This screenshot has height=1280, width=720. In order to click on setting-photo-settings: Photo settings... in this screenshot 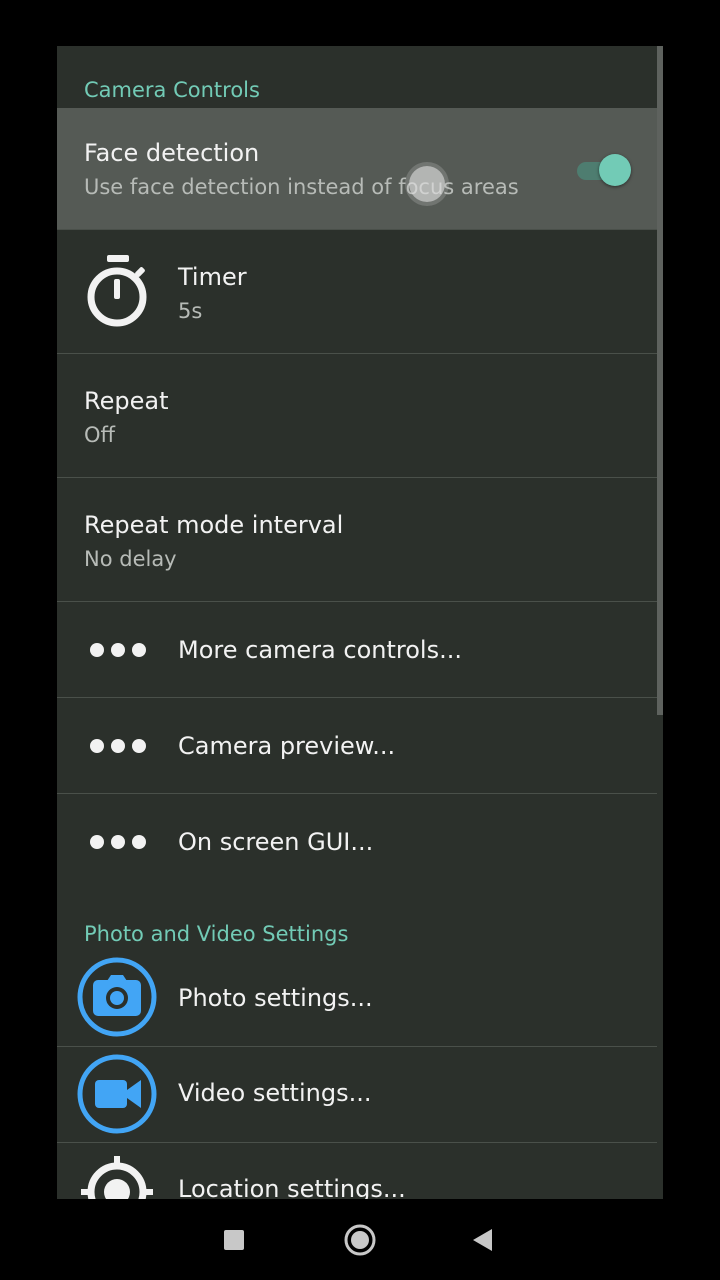, I will do `click(357, 1000)`.